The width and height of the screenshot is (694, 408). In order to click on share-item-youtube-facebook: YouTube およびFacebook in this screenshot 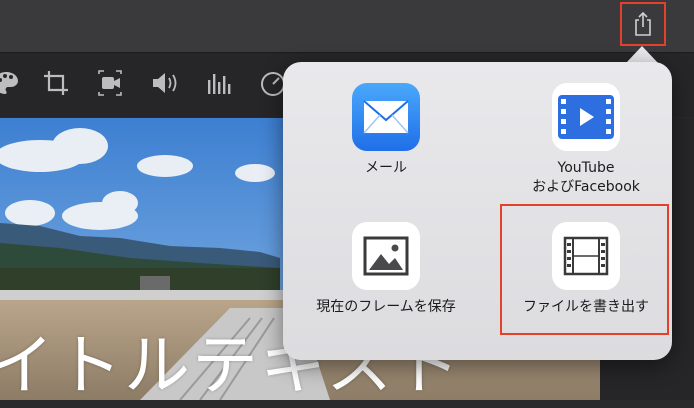, I will do `click(586, 140)`.